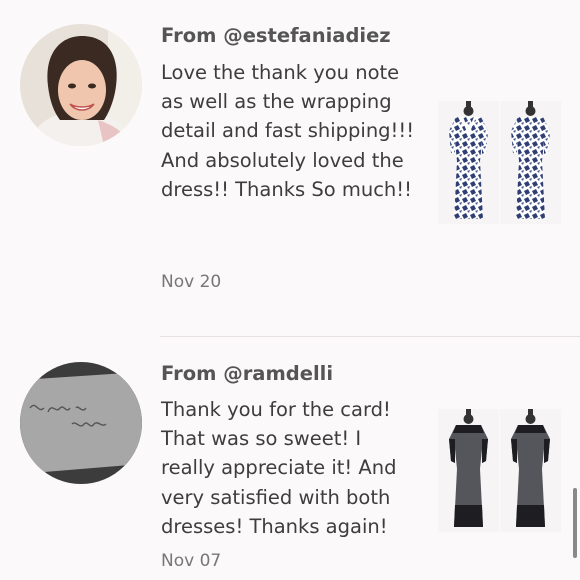 The width and height of the screenshot is (580, 580). What do you see at coordinates (575, 523) in the screenshot?
I see `scrollbar` at bounding box center [575, 523].